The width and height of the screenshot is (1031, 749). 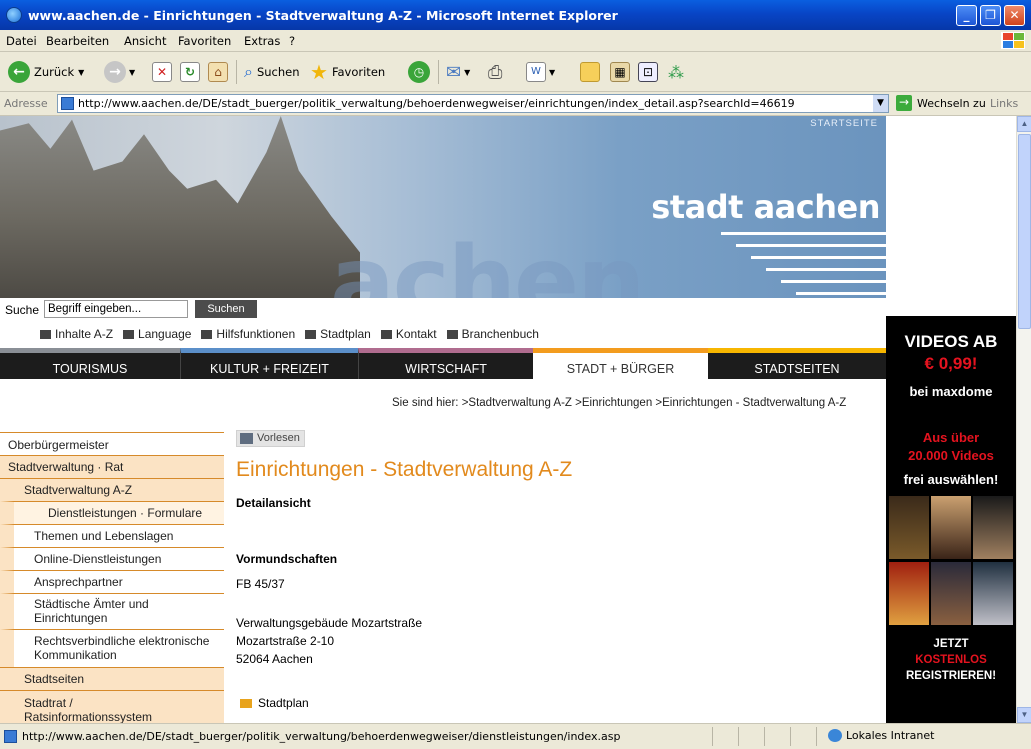 What do you see at coordinates (119, 72) in the screenshot?
I see `forward-button: → ▼` at bounding box center [119, 72].